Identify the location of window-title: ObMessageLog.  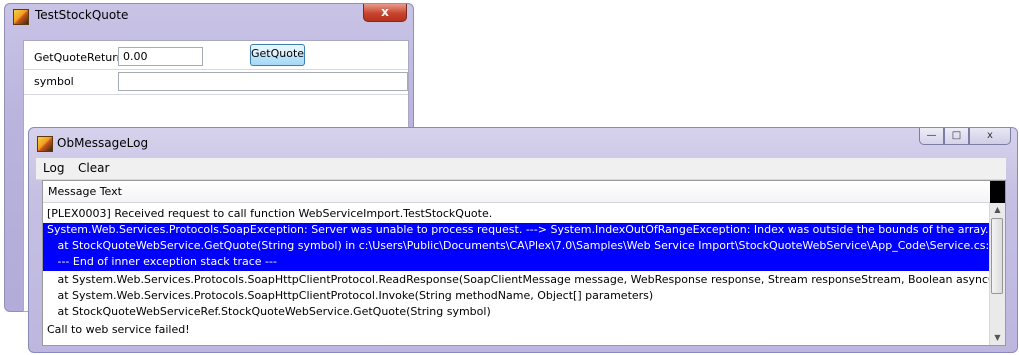
(103, 143).